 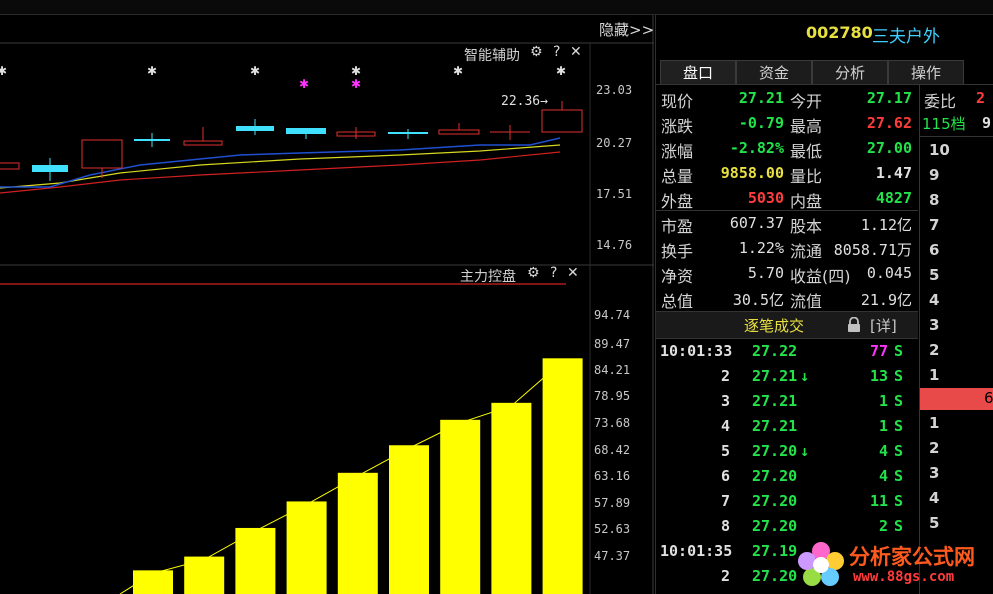 I want to click on label-neipan: 内盘, so click(x=806, y=201).